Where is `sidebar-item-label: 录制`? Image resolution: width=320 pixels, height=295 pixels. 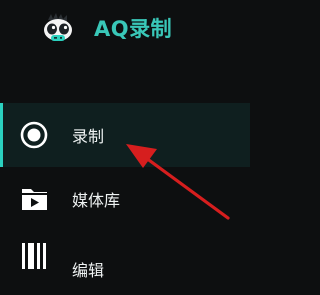 sidebar-item-label: 录制 is located at coordinates (88, 136).